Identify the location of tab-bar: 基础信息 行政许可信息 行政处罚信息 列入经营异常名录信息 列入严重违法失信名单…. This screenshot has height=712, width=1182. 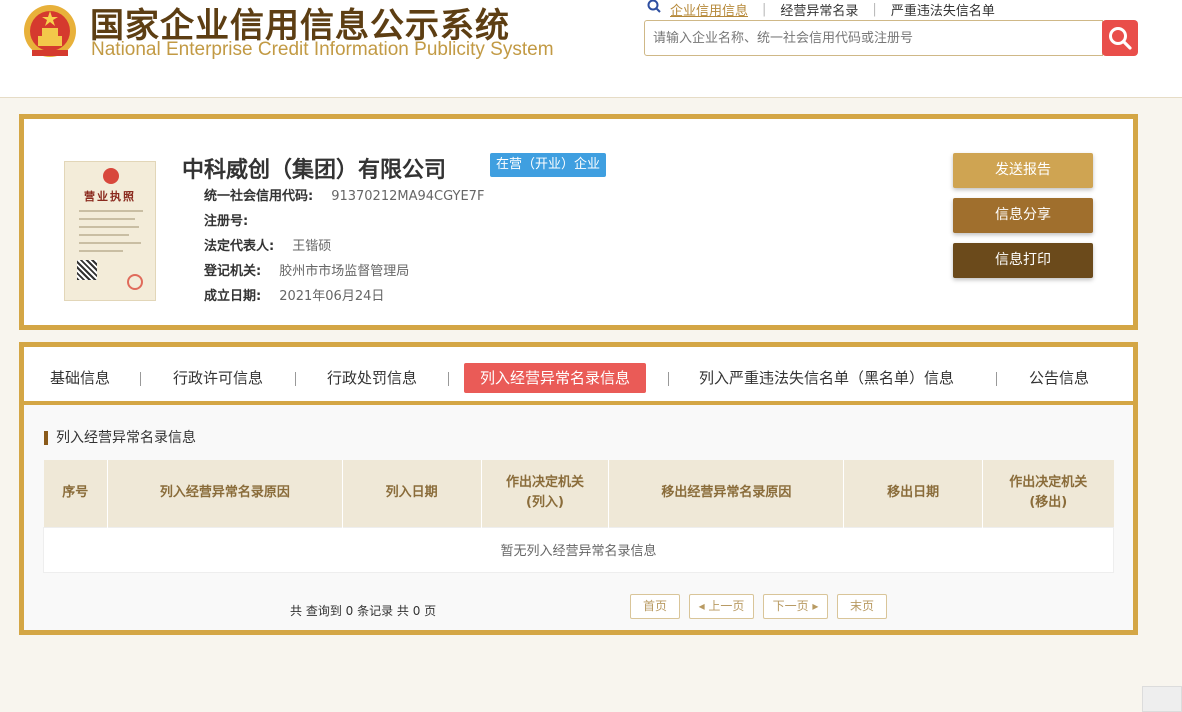
(578, 376).